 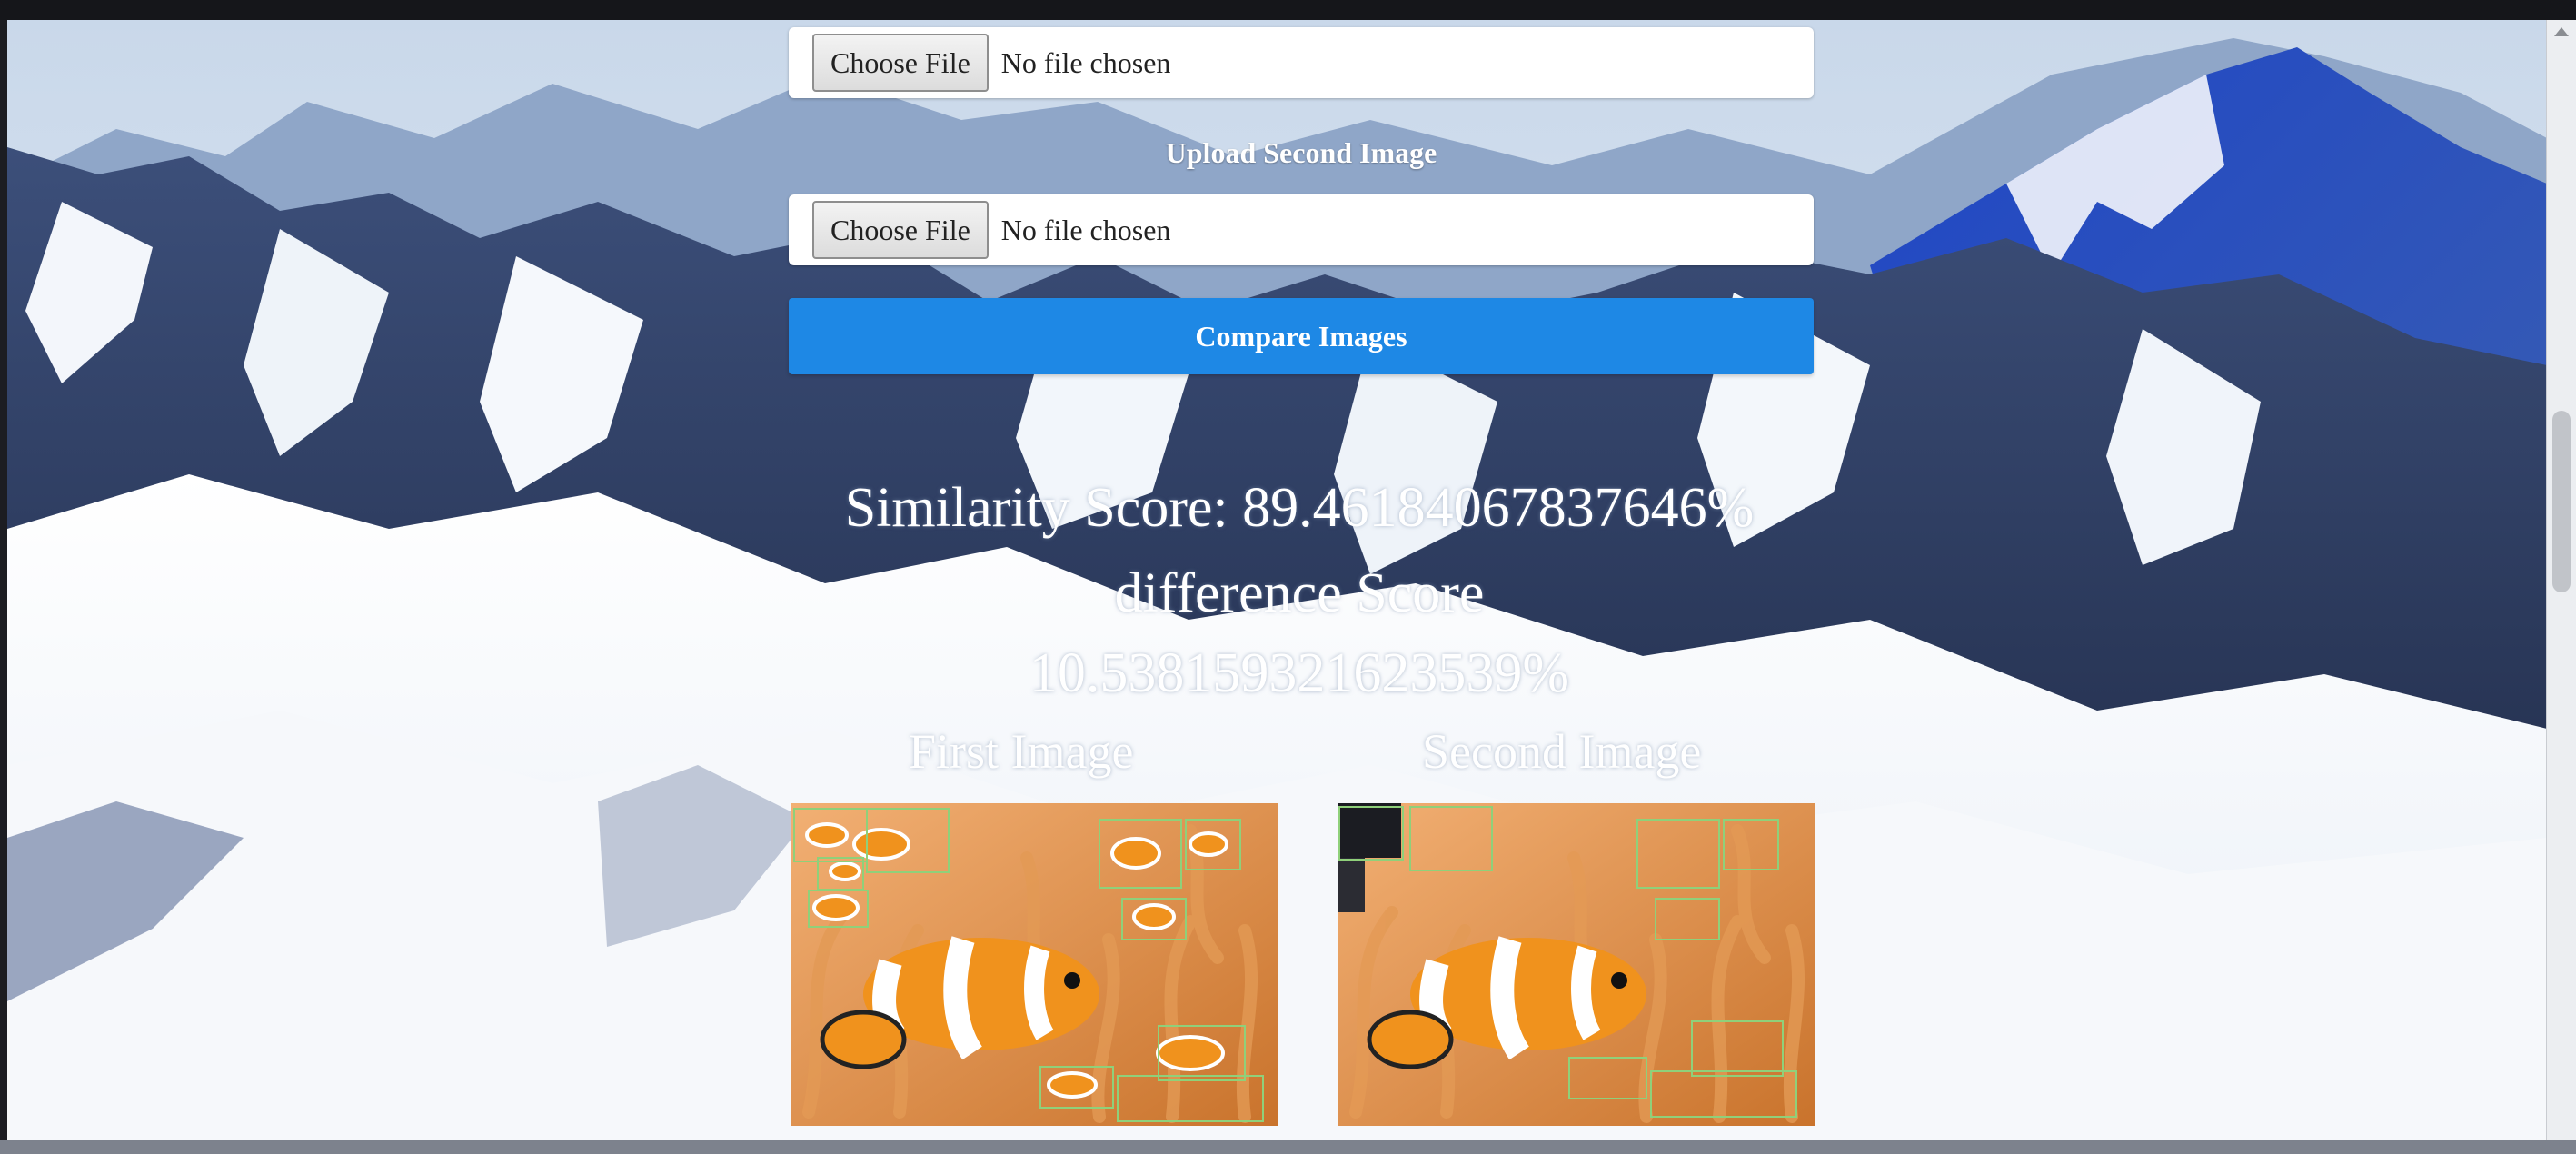 I want to click on second-image, so click(x=1577, y=965).